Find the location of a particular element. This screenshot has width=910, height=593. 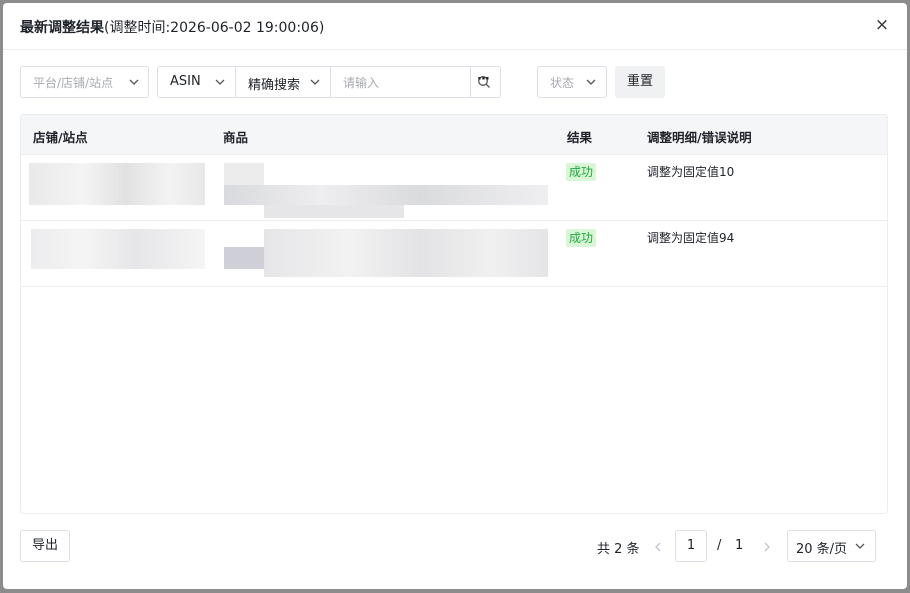

platform-select-placeholder: 平台/店铺/站点 is located at coordinates (73, 83).